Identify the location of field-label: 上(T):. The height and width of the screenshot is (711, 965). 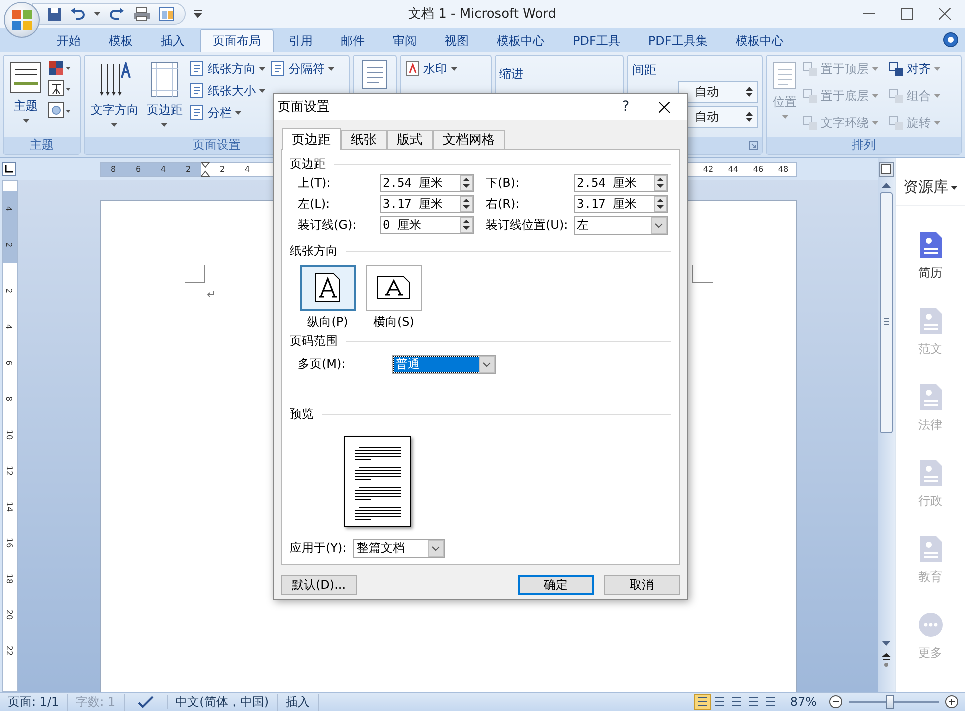
(315, 183).